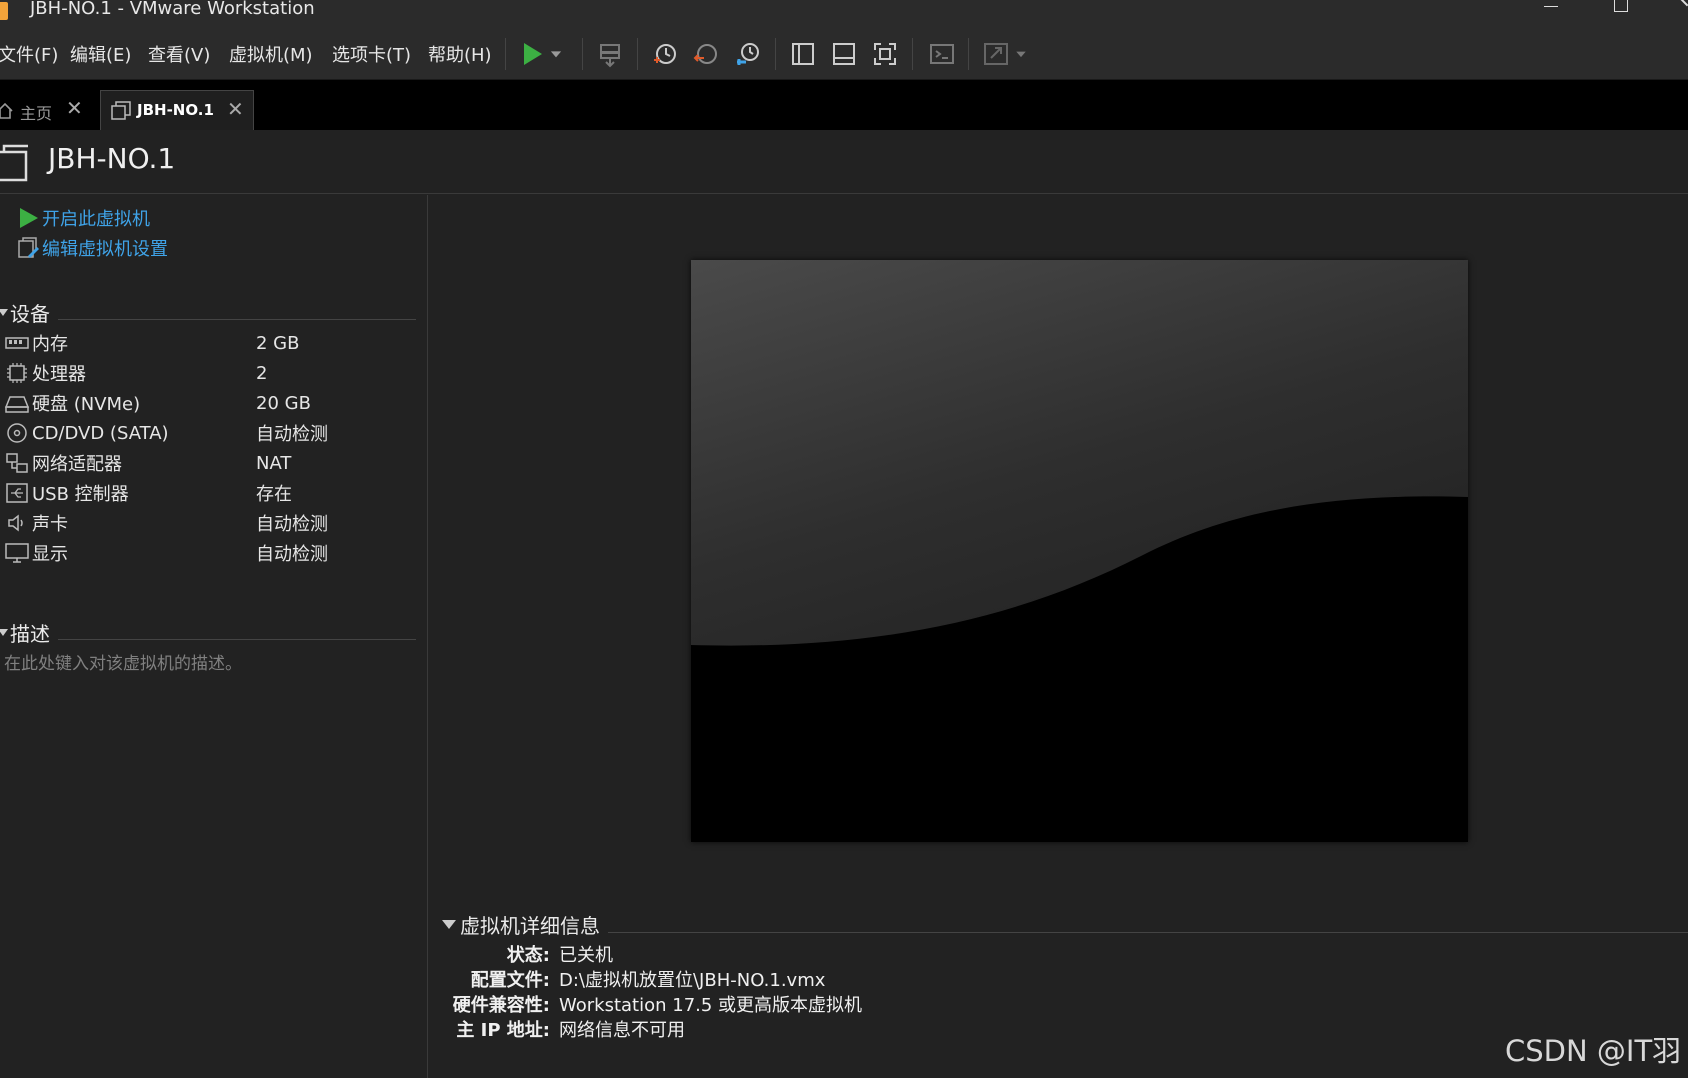 This screenshot has width=1688, height=1078. I want to click on console-icon, so click(942, 54).